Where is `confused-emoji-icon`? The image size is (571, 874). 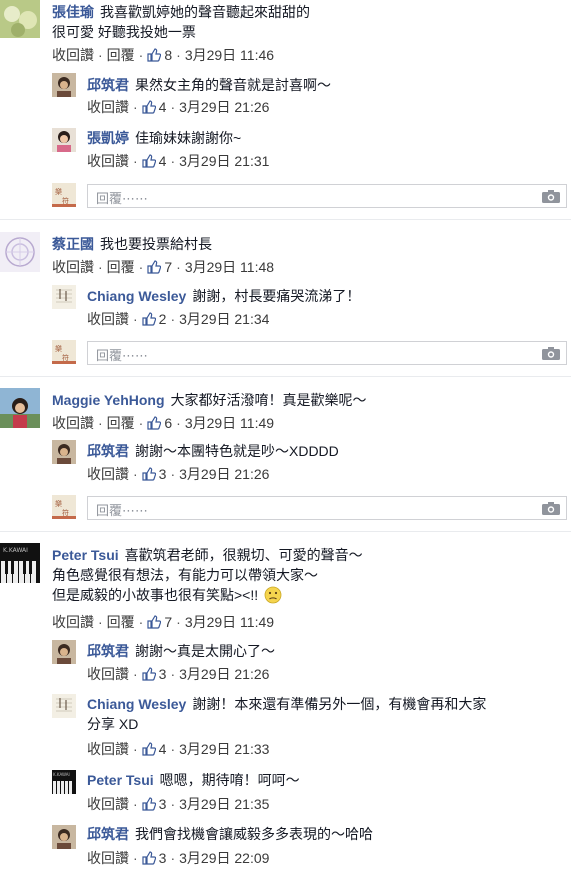
confused-emoji-icon is located at coordinates (273, 595).